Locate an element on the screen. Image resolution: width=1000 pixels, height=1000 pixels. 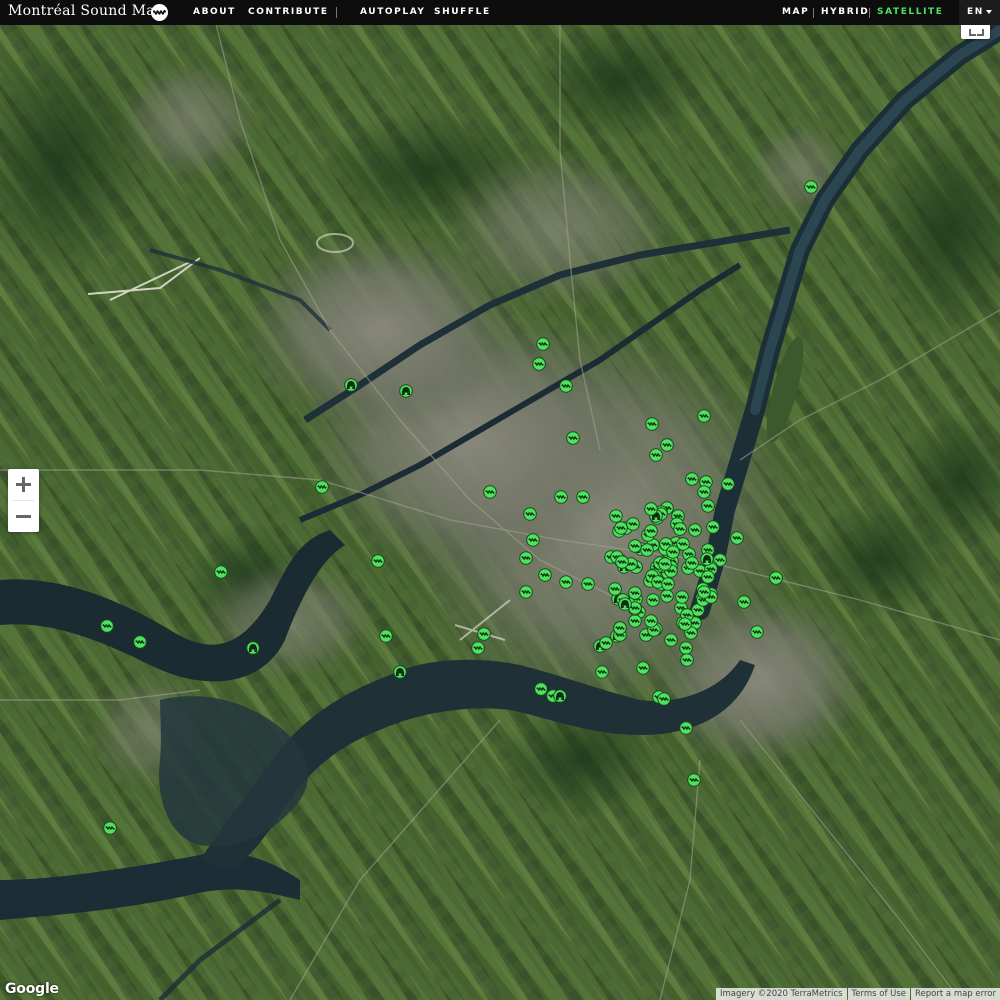
fullscreen-button is located at coordinates (975, 32).